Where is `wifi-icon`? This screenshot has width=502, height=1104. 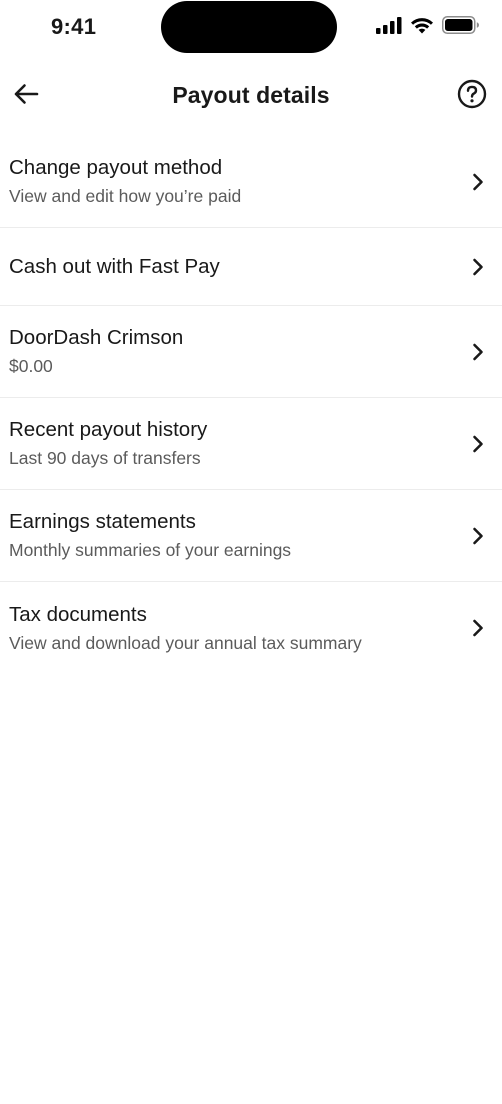
wifi-icon is located at coordinates (422, 25).